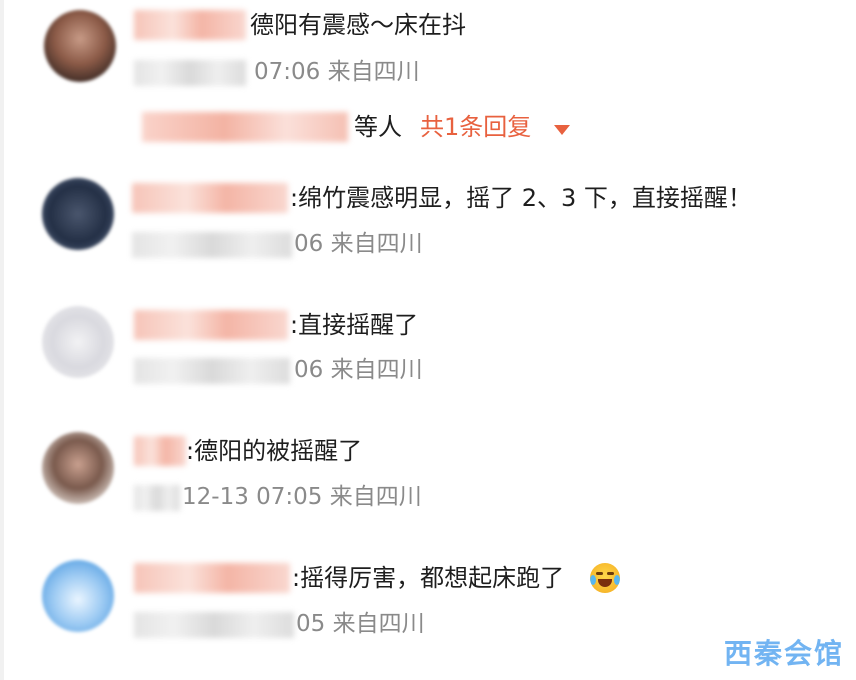  What do you see at coordinates (428, 578) in the screenshot?
I see `comment-text: :摇得厉害，都想起床跑了` at bounding box center [428, 578].